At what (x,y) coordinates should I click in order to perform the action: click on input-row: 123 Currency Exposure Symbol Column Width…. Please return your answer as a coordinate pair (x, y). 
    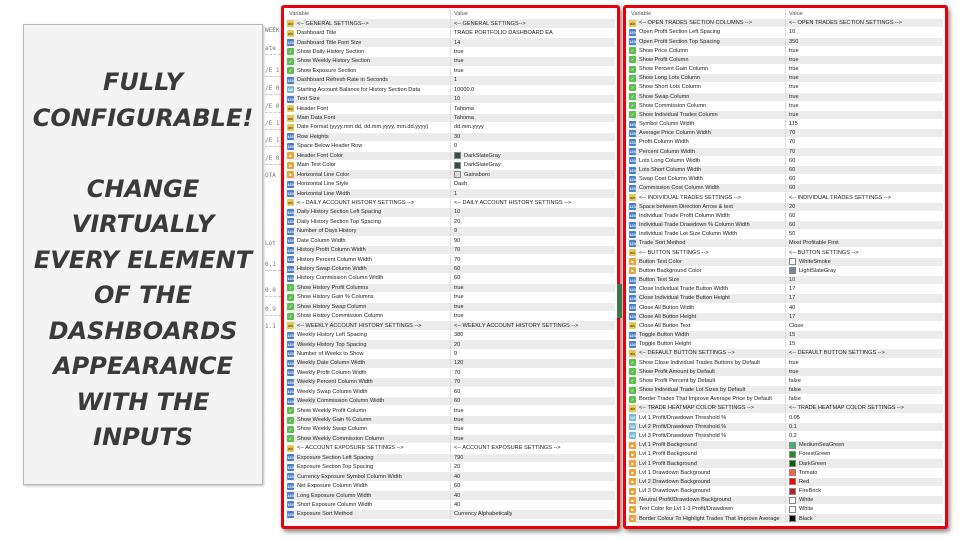
    Looking at the image, I should click on (450, 477).